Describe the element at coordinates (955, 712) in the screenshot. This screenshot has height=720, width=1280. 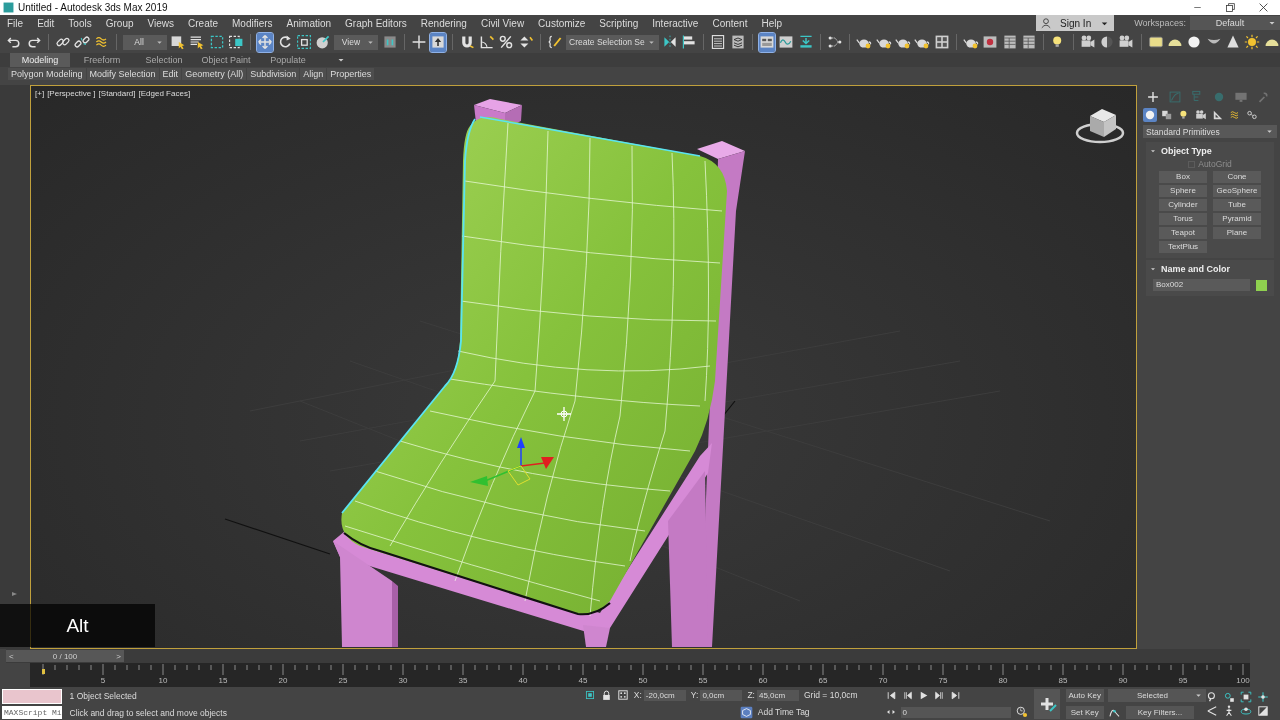
I see `current-frame-field: 0` at that location.